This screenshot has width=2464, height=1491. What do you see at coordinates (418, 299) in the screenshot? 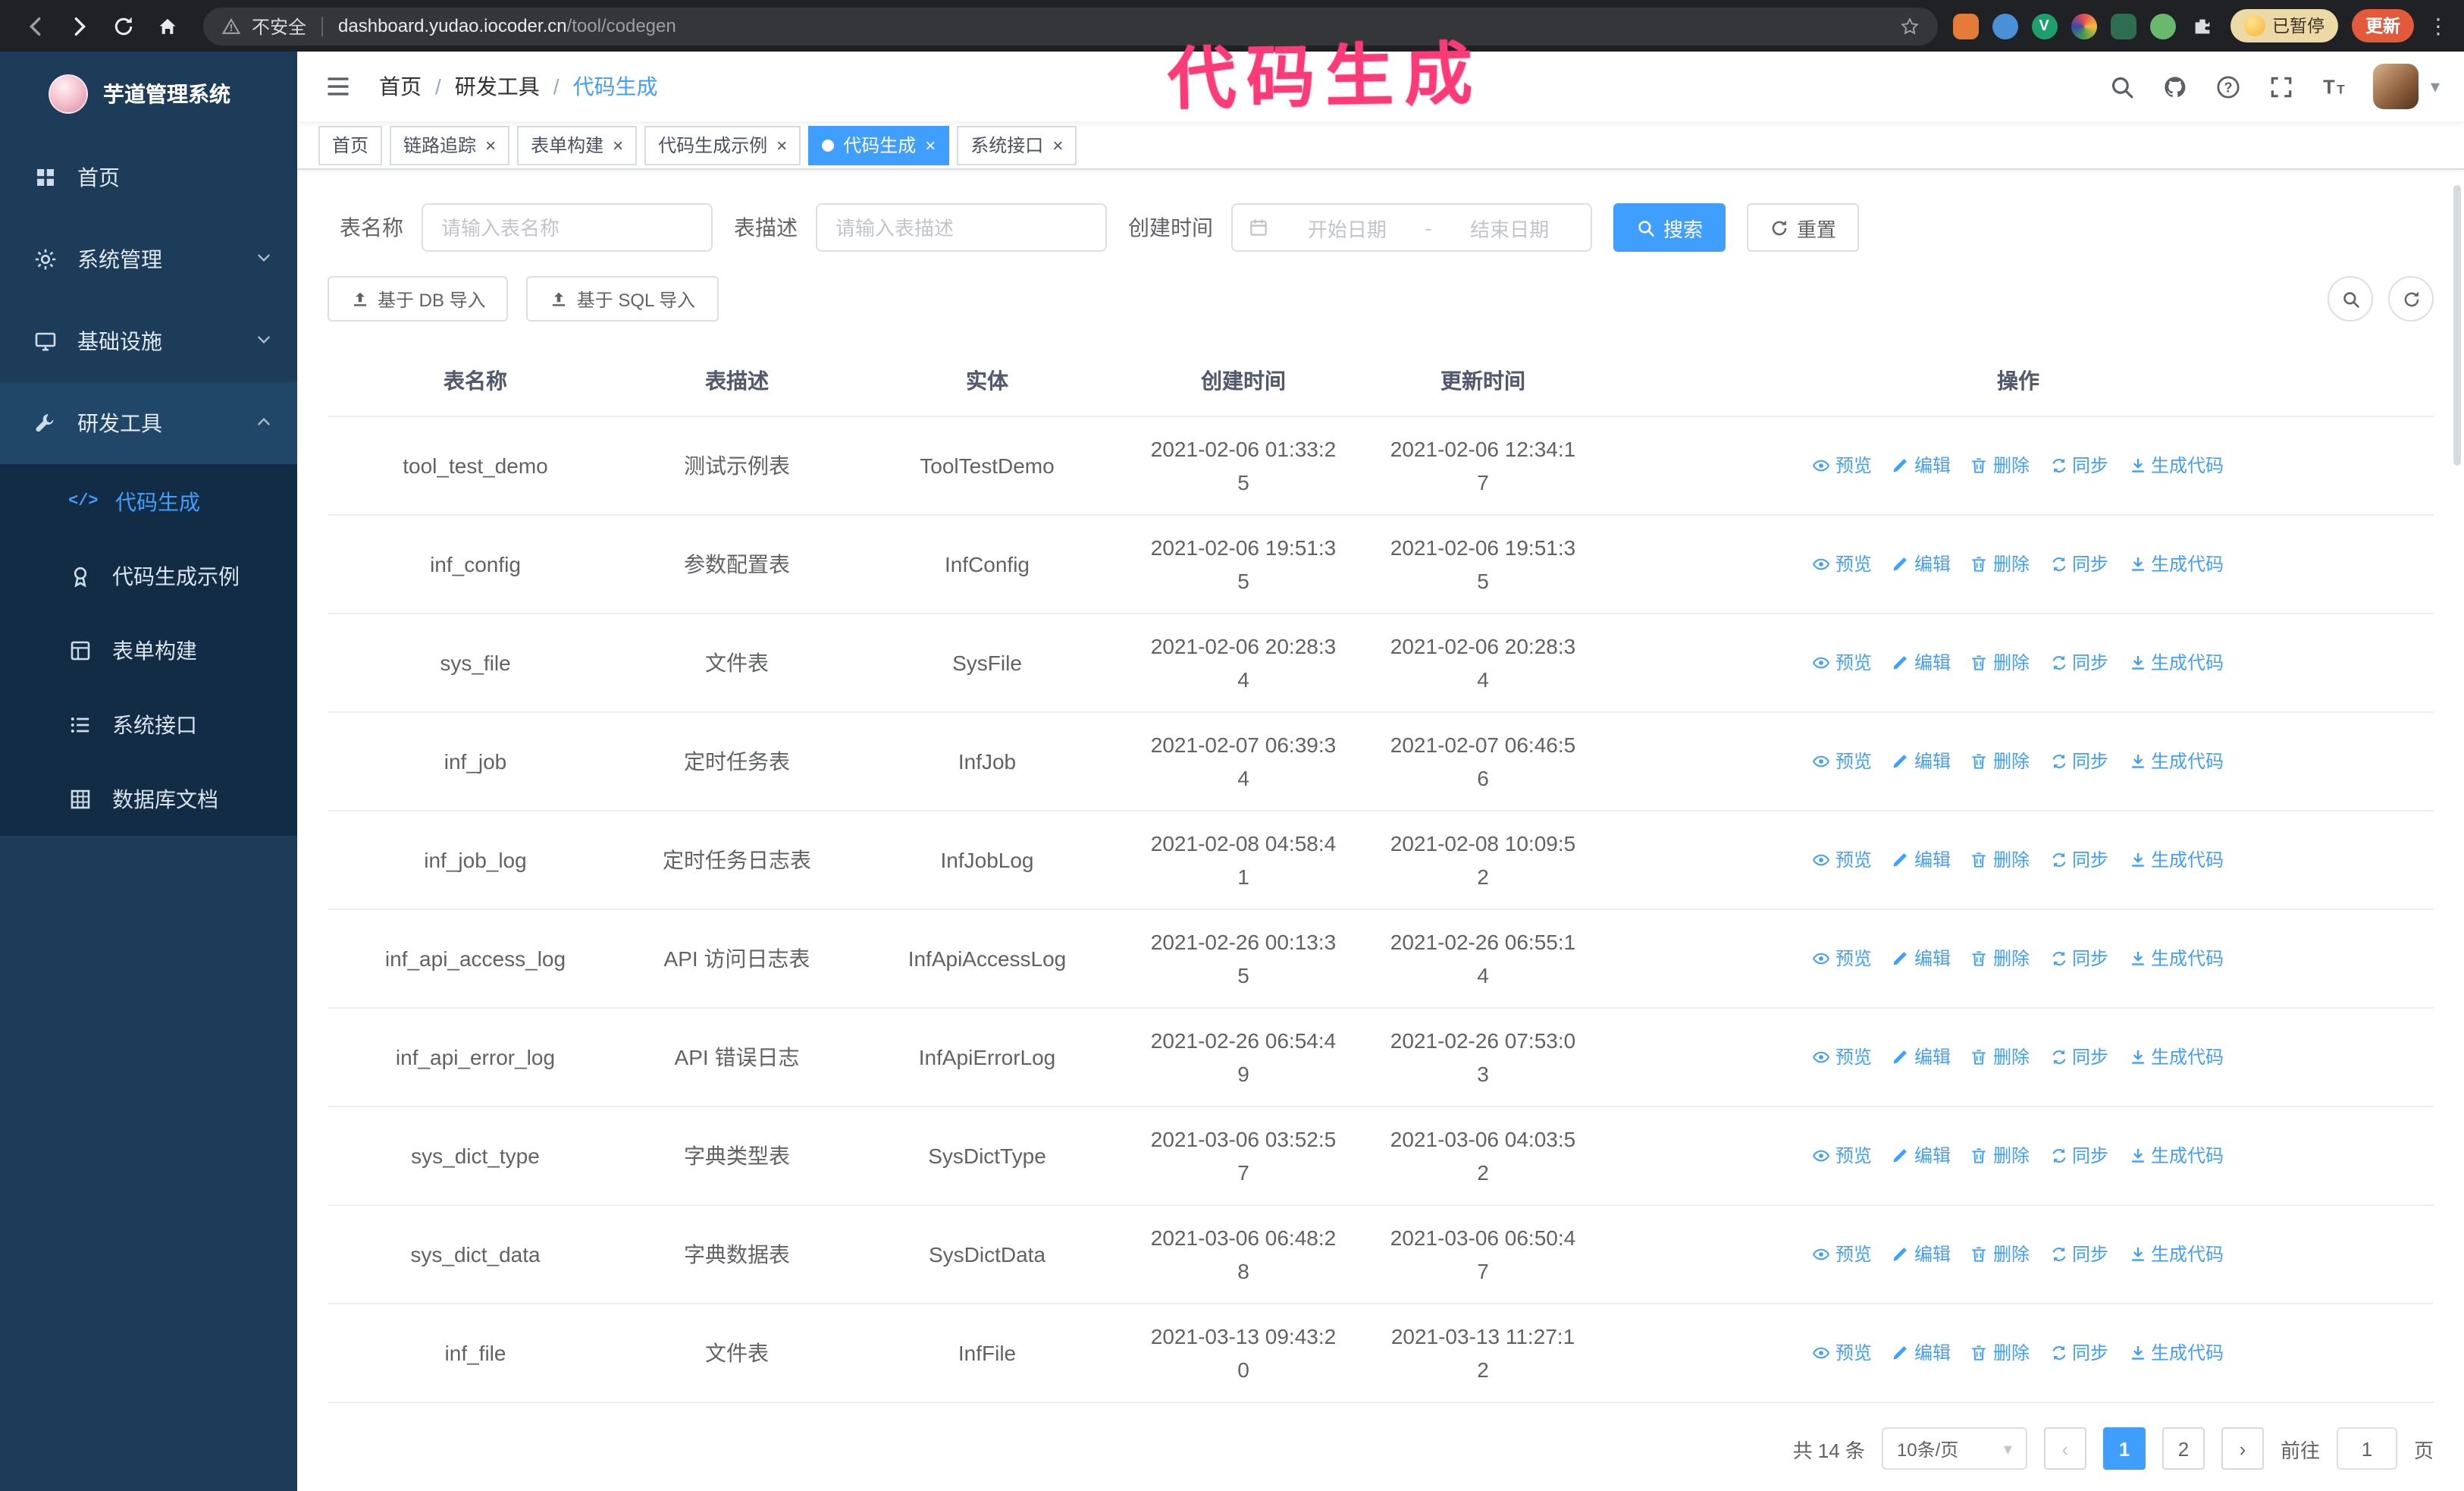
I see `import-db-button: 基于 DB 导入` at bounding box center [418, 299].